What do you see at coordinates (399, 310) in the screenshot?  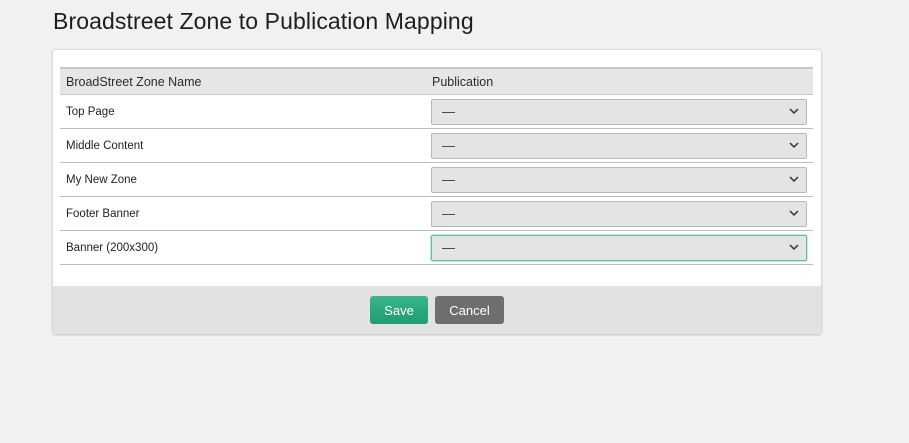 I see `save-button: Save` at bounding box center [399, 310].